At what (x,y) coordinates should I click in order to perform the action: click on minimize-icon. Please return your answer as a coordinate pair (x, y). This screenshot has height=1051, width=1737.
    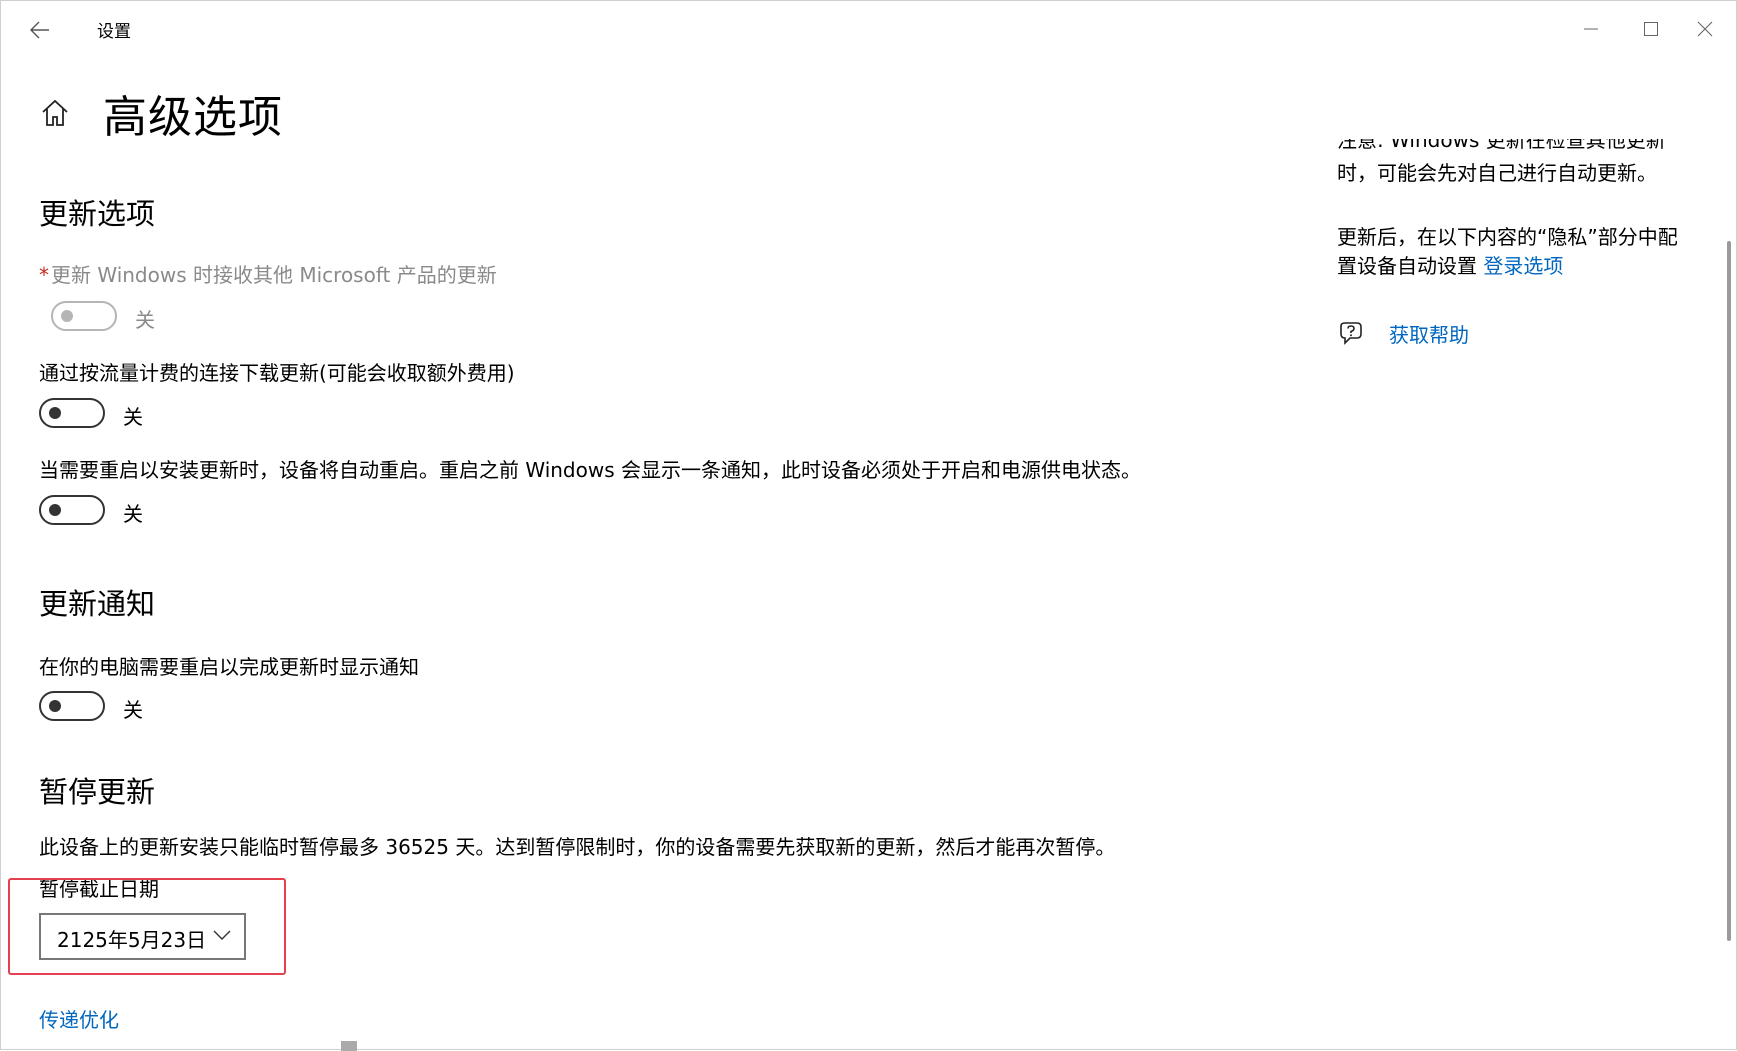
    Looking at the image, I should click on (1591, 29).